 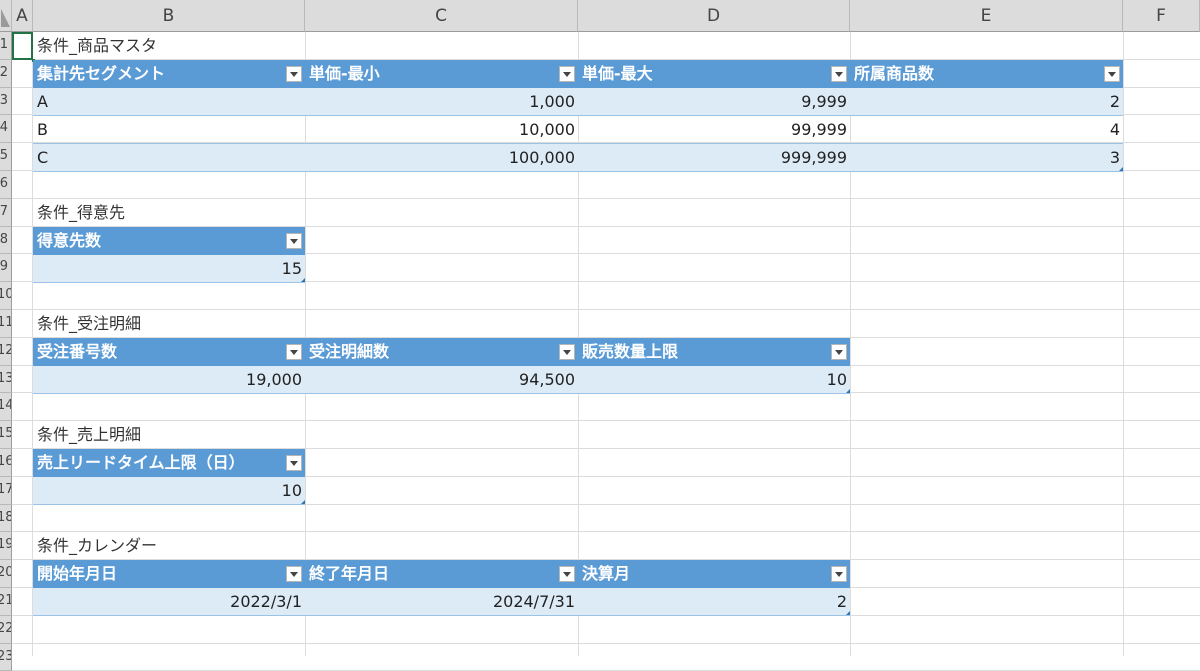 What do you see at coordinates (169, 130) in the screenshot?
I see `table-cell: B` at bounding box center [169, 130].